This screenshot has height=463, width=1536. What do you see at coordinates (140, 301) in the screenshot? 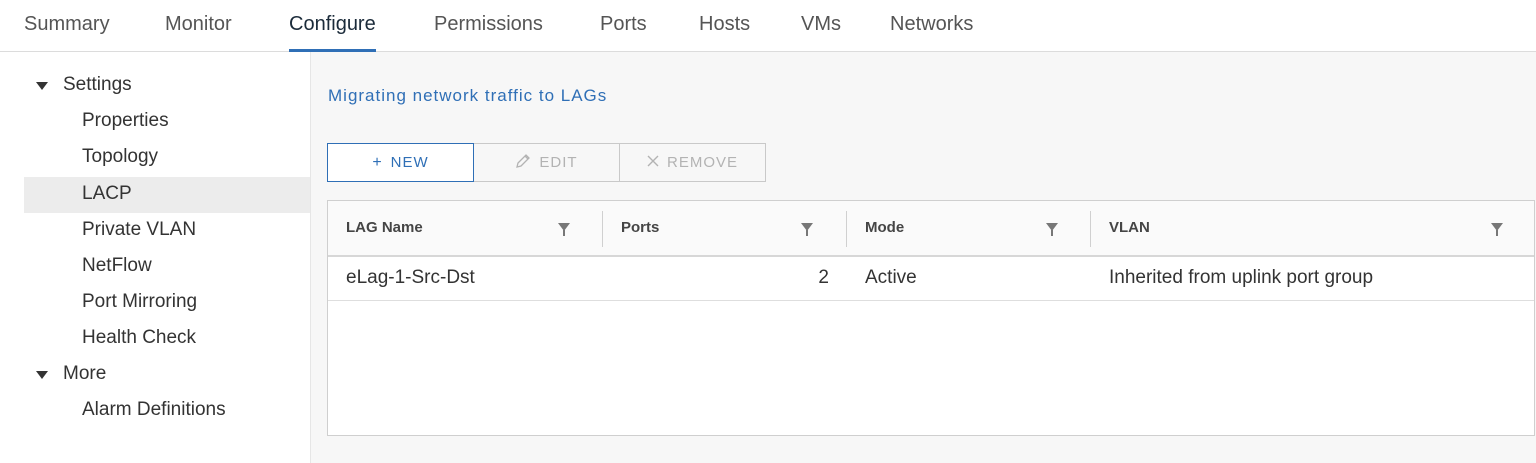
I see `sidebar-item-label: Port Mirroring` at bounding box center [140, 301].